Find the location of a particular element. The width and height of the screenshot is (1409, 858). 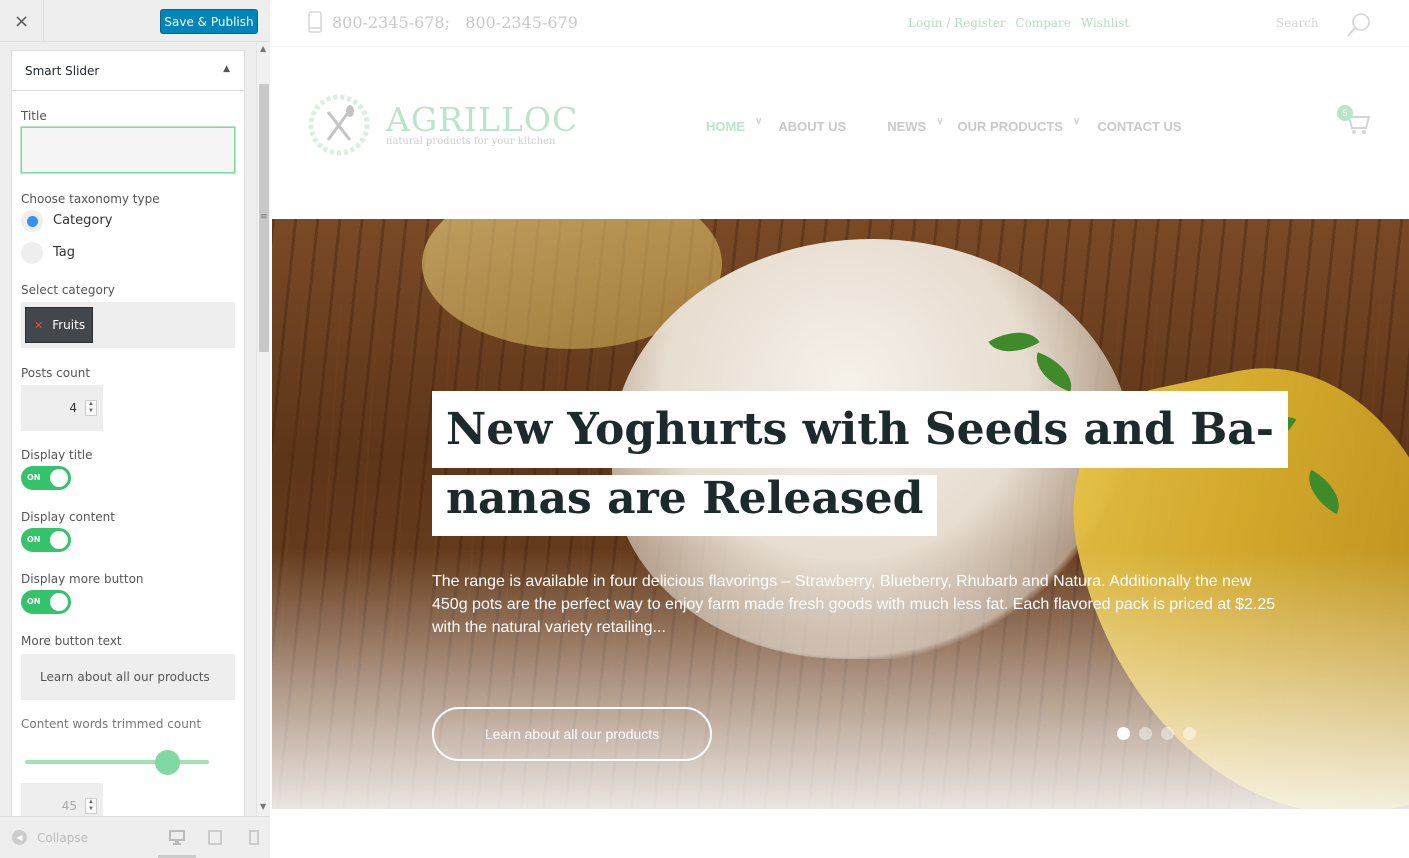

slider-dots is located at coordinates (1161, 733).